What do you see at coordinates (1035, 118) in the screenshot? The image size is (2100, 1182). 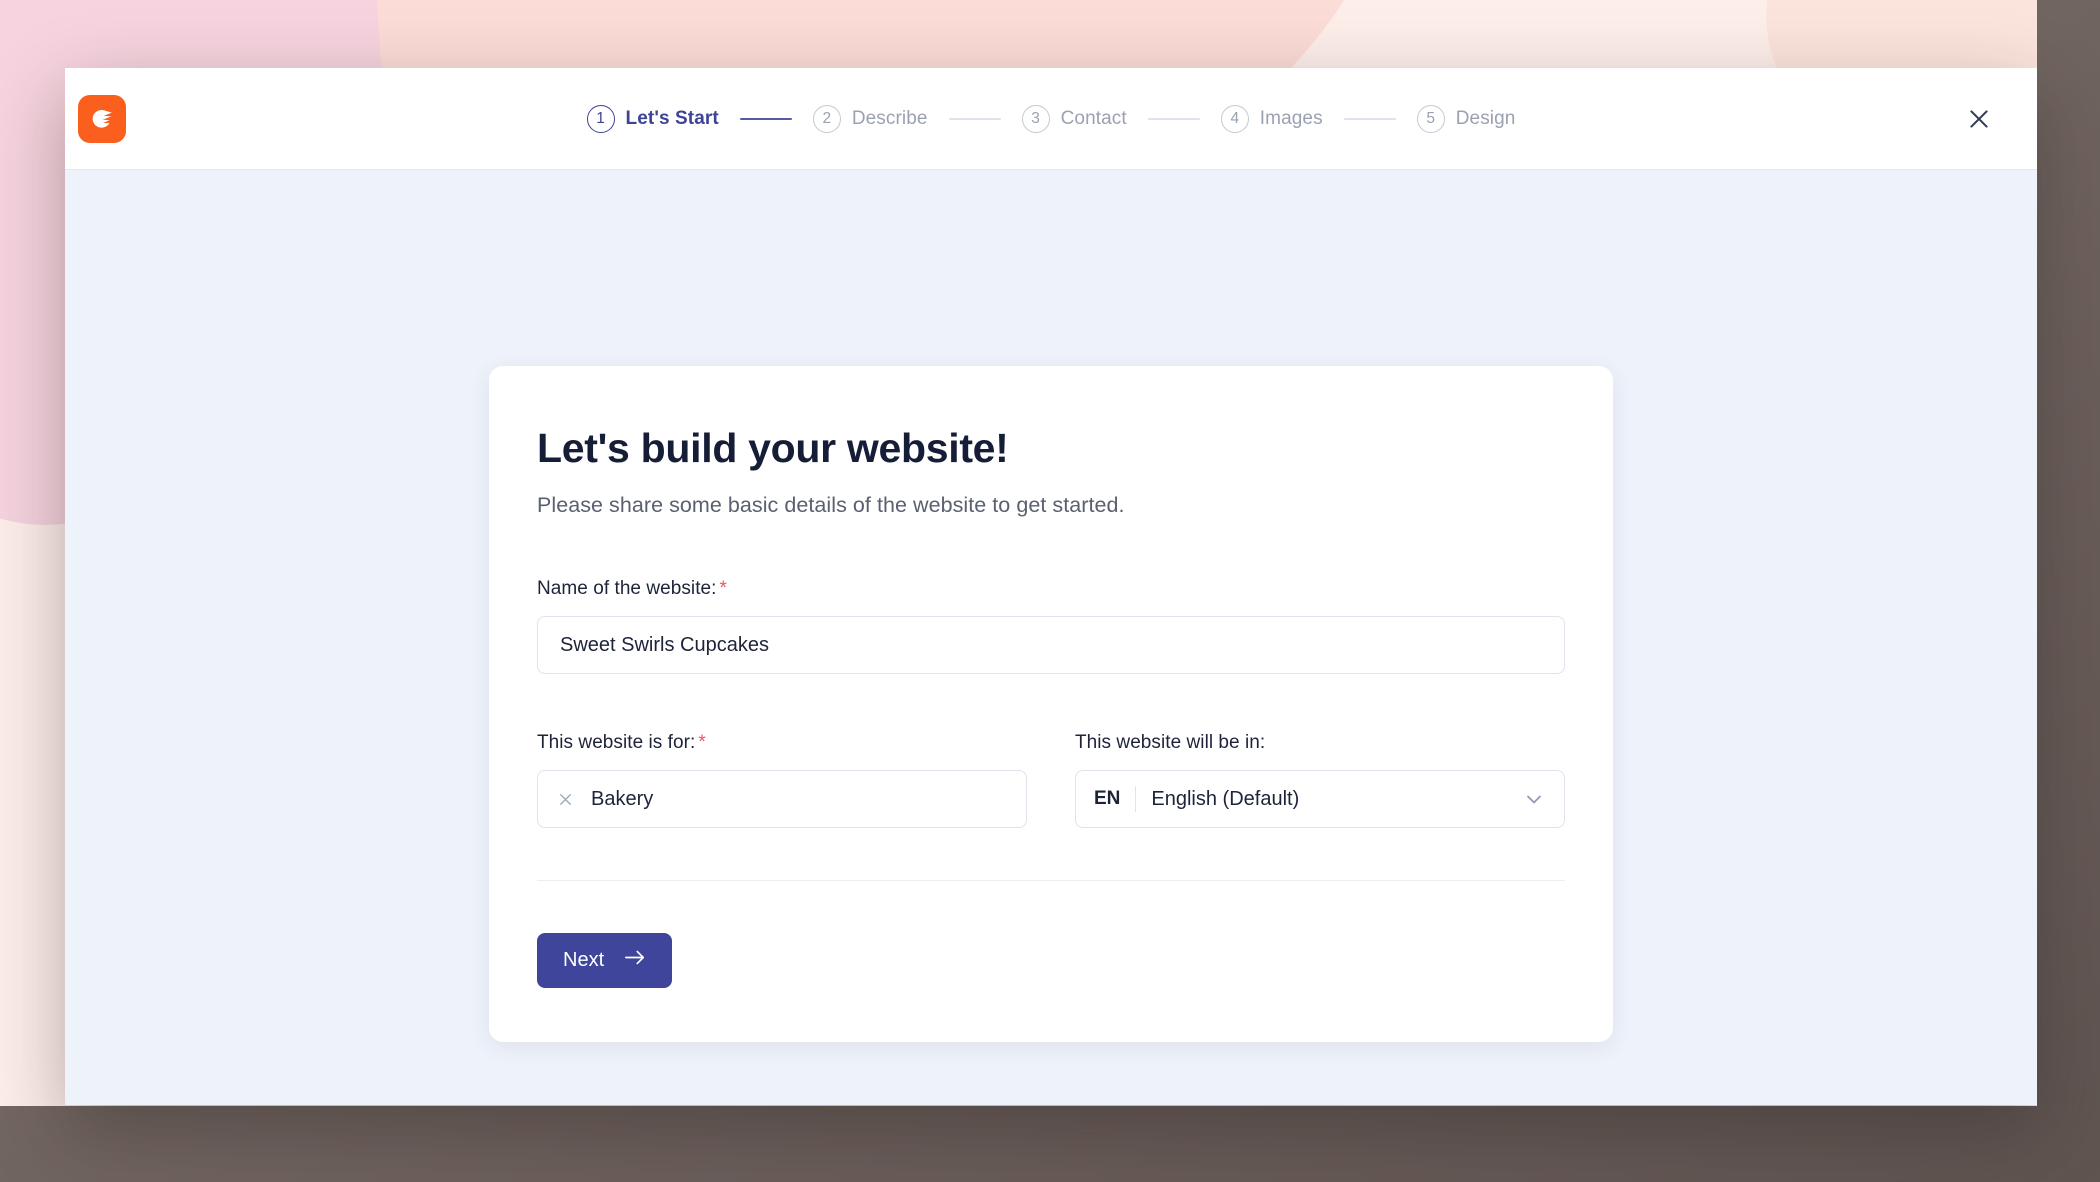 I see `step-number-3: 3` at bounding box center [1035, 118].